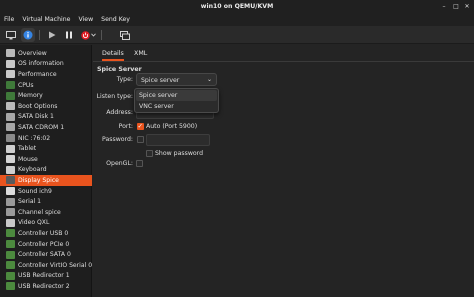 The image size is (474, 297). What do you see at coordinates (114, 96) in the screenshot?
I see `listen-type-label: Listen type:` at bounding box center [114, 96].